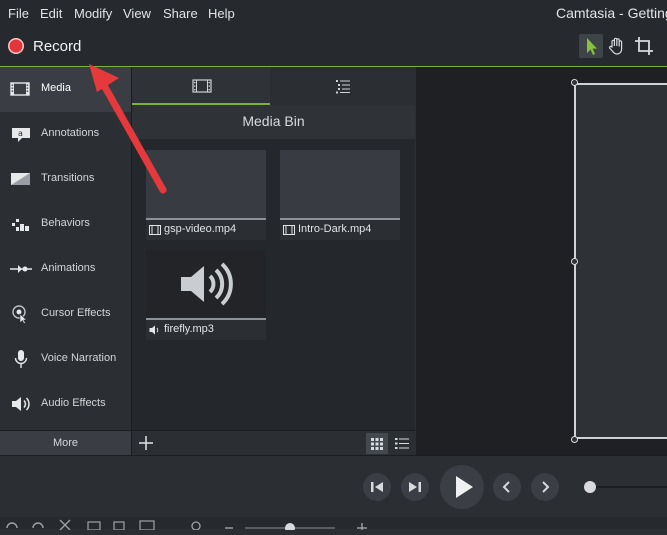  I want to click on chevron-right-icon, so click(546, 487).